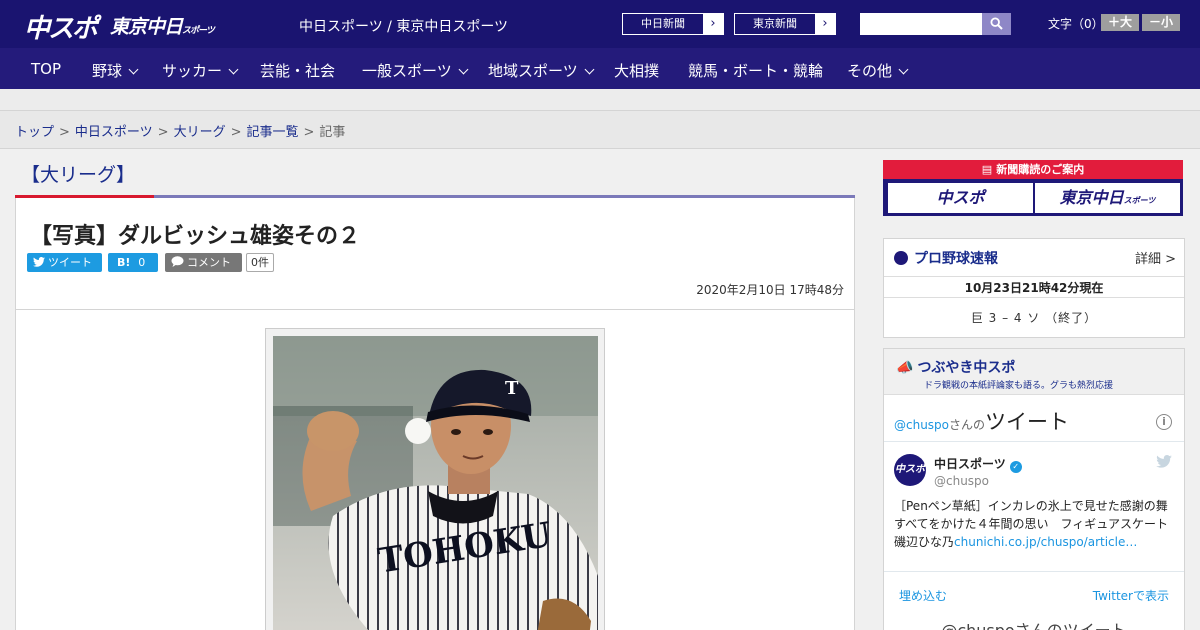 The width and height of the screenshot is (1200, 630). Describe the element at coordinates (1034, 571) in the screenshot. I see `tweet-divider` at that location.